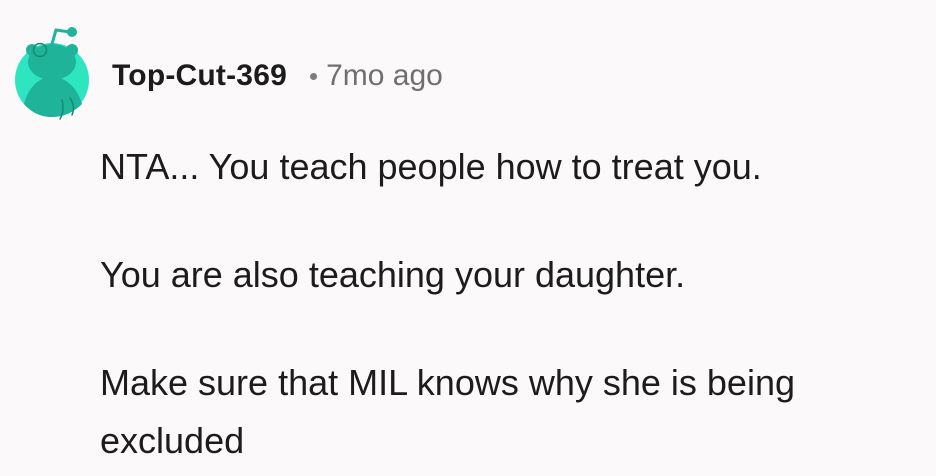  Describe the element at coordinates (393, 274) in the screenshot. I see `comment-paragraph: You are also teaching your daughter.` at that location.